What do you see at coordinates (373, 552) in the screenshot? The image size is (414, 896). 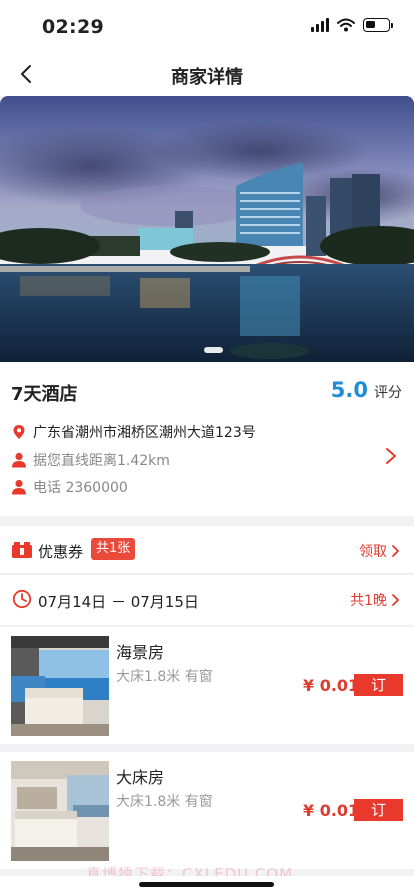 I see `claim-label: 领取` at bounding box center [373, 552].